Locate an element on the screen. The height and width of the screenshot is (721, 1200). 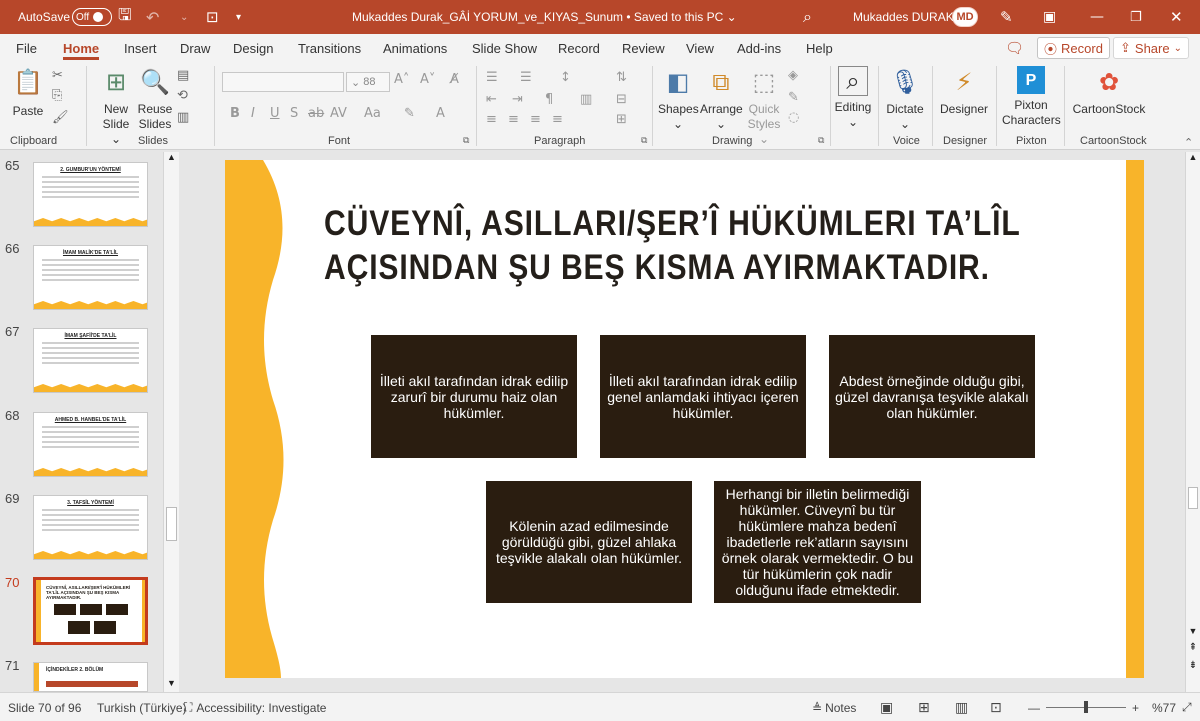
save-icon: 🖫 is located at coordinates (125, 17).